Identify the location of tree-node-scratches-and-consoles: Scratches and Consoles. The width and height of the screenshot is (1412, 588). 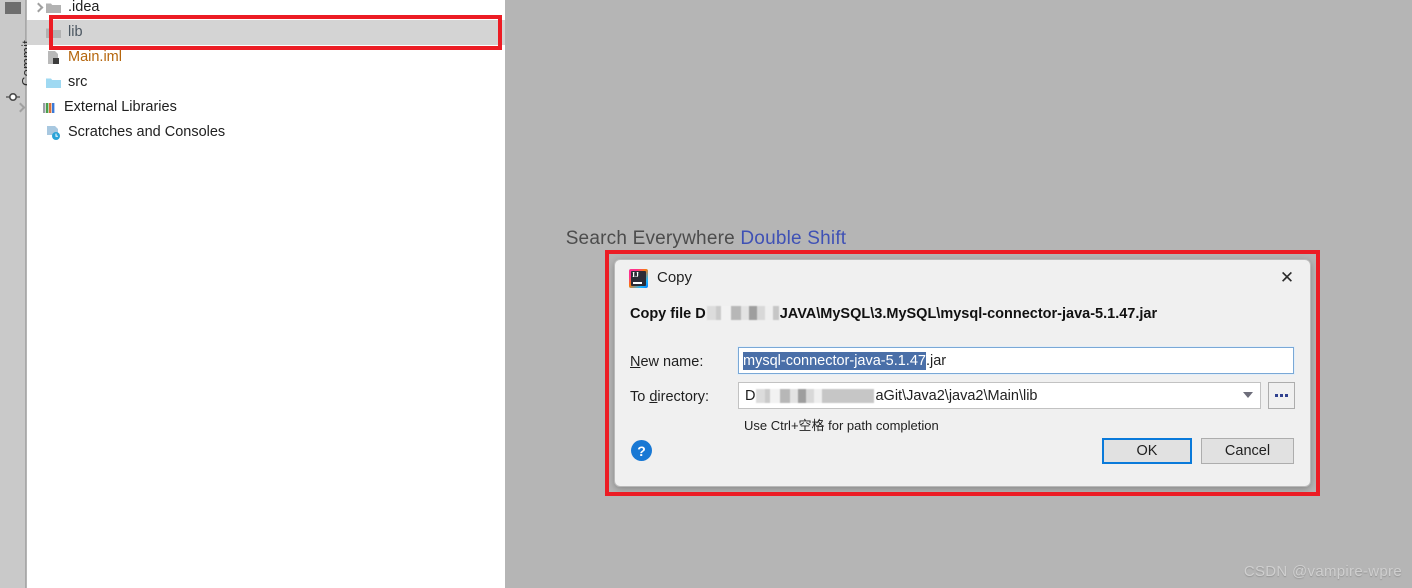
(266, 132).